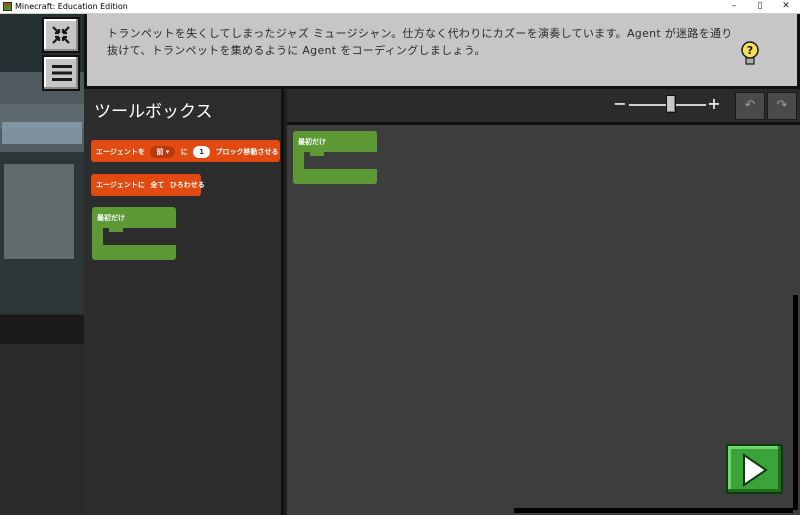 The height and width of the screenshot is (515, 800). I want to click on maximize-button: ▯, so click(760, 7).